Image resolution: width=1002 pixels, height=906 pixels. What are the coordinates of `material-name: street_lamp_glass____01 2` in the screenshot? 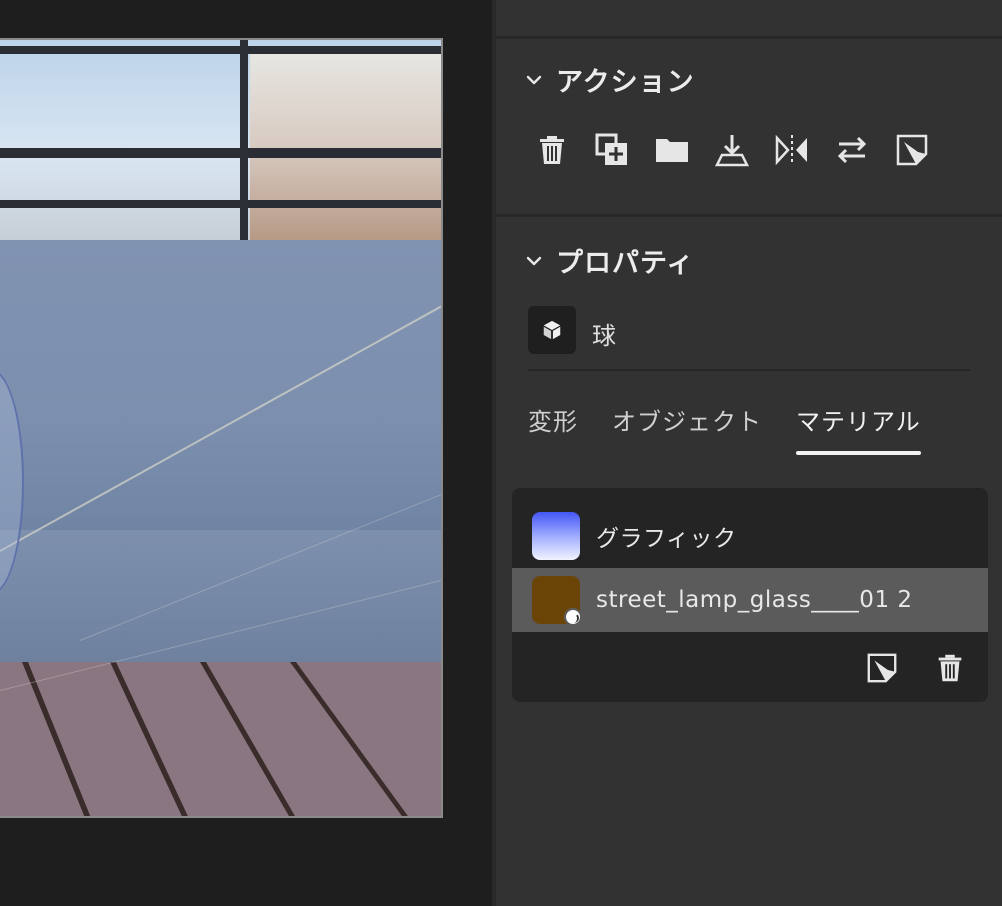 It's located at (754, 600).